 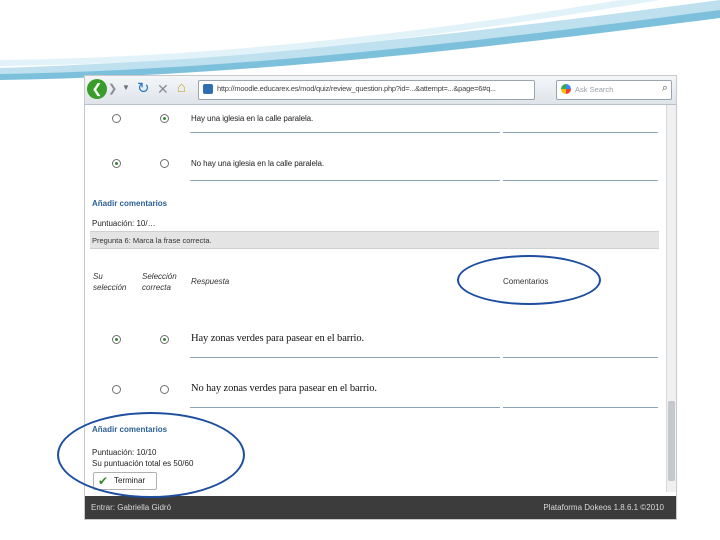 What do you see at coordinates (665, 88) in the screenshot?
I see `magnifier-icon: ⌕` at bounding box center [665, 88].